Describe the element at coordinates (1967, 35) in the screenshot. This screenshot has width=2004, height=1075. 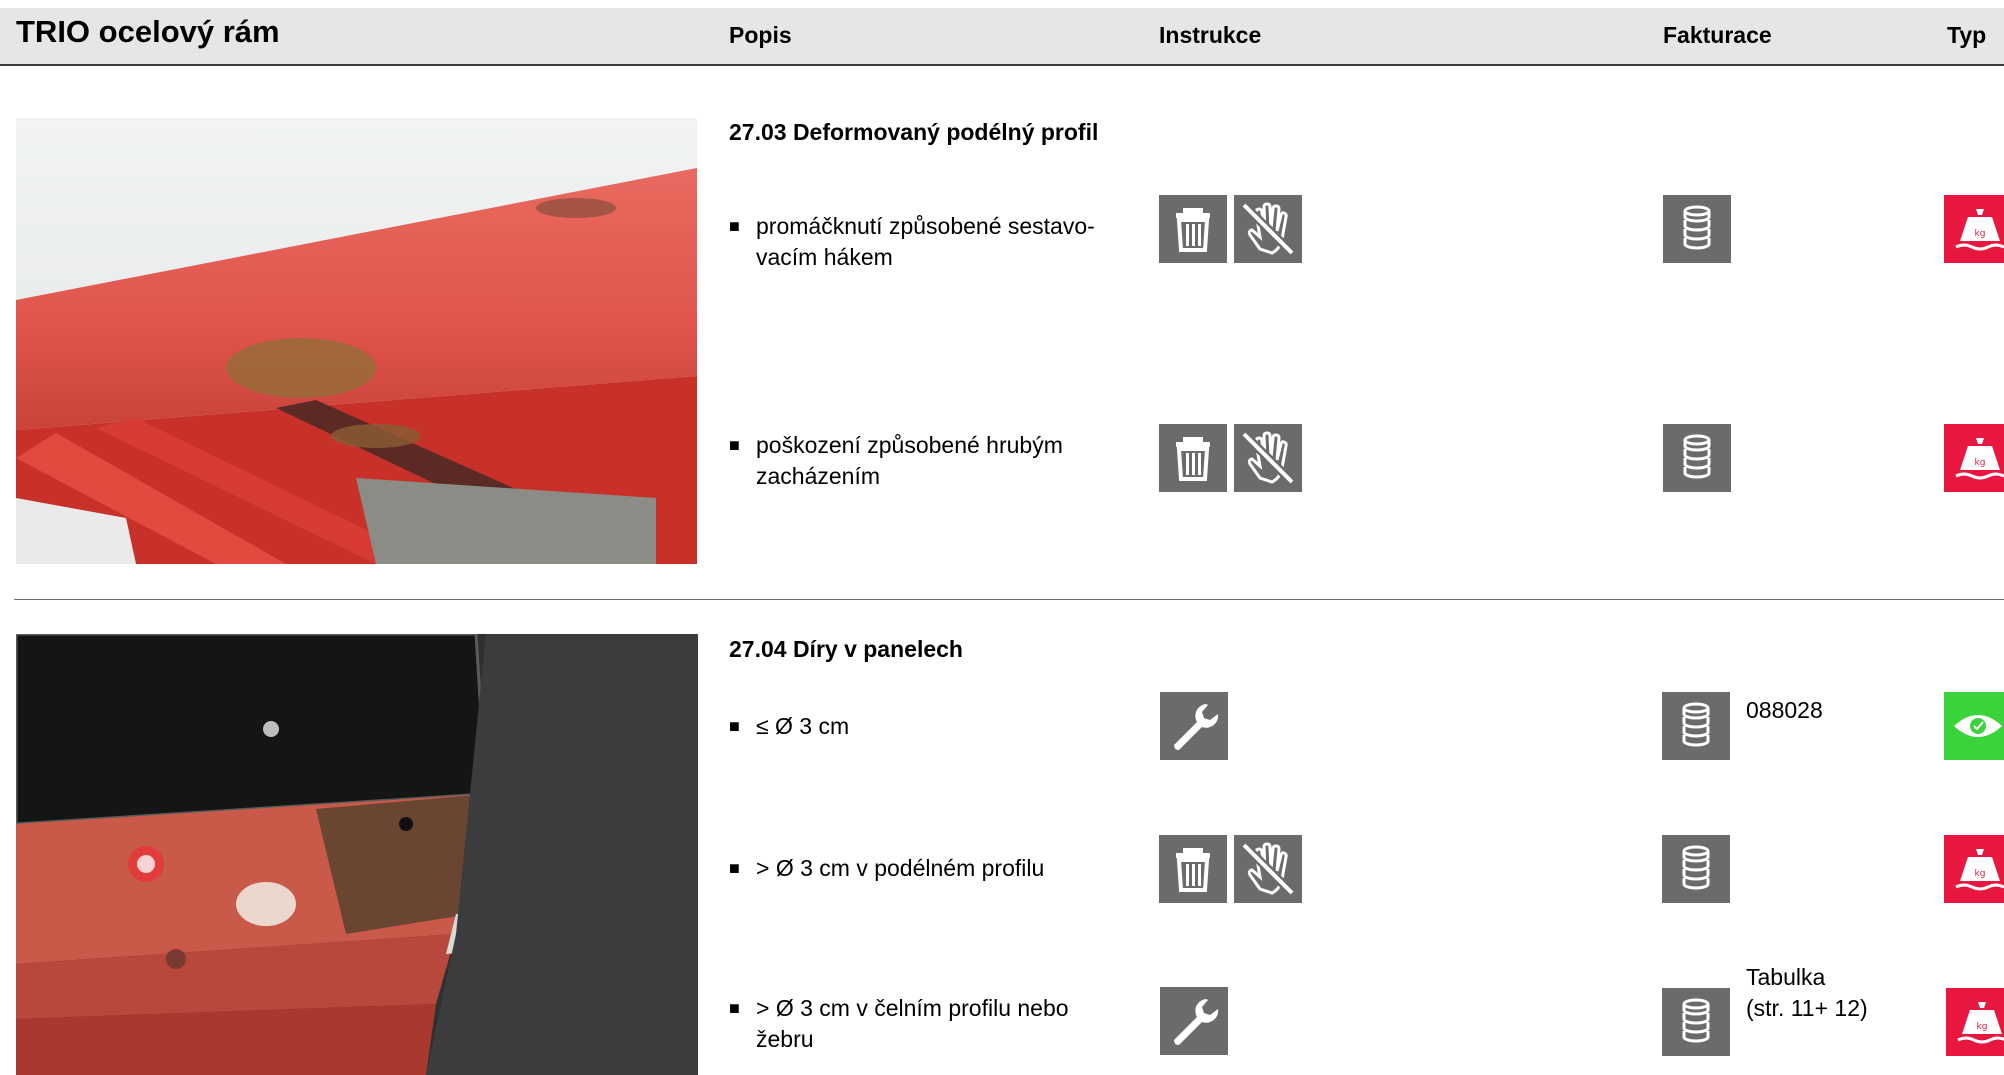
I see `column-header-typ: Typ` at that location.